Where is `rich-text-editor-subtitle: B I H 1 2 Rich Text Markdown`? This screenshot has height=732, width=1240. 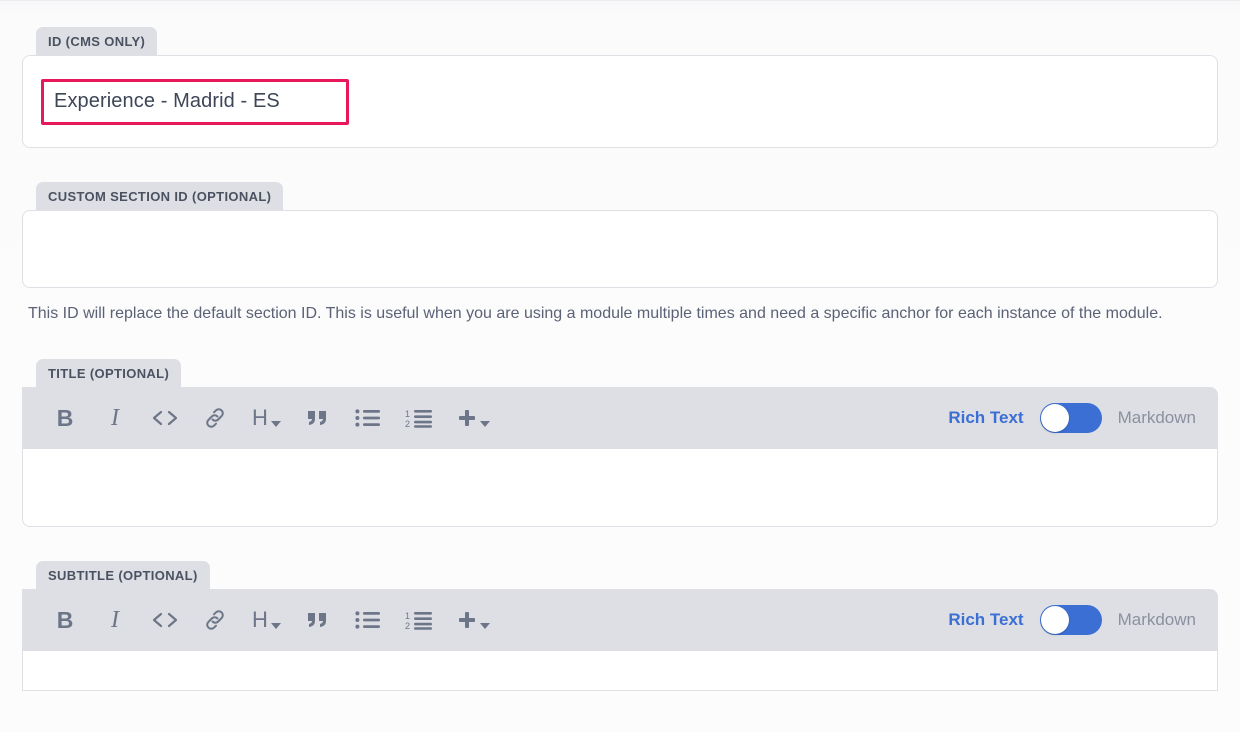
rich-text-editor-subtitle: B I H 1 2 Rich Text Markdown is located at coordinates (620, 640).